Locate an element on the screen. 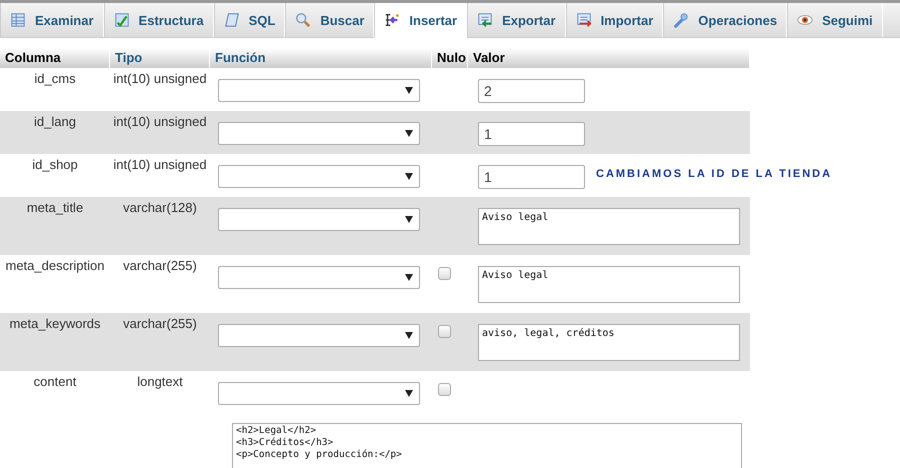 Image resolution: width=900 pixels, height=468 pixels. import-icon is located at coordinates (584, 20).